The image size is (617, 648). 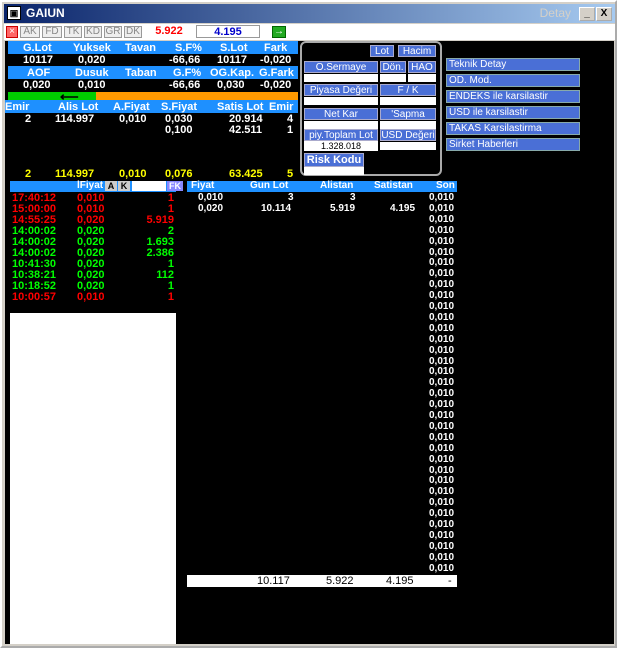 I want to click on depth-hdr-emir2: Emir, so click(x=281, y=107).